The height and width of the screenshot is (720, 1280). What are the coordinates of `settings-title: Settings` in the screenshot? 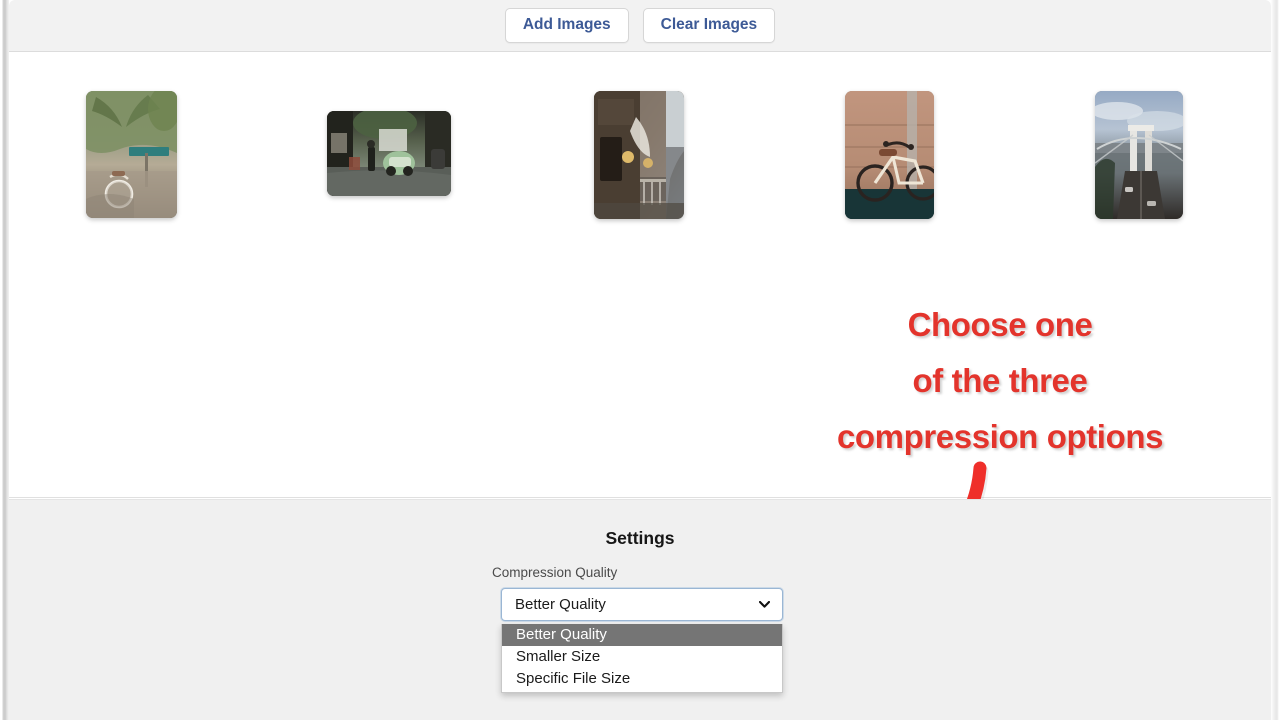 It's located at (640, 538).